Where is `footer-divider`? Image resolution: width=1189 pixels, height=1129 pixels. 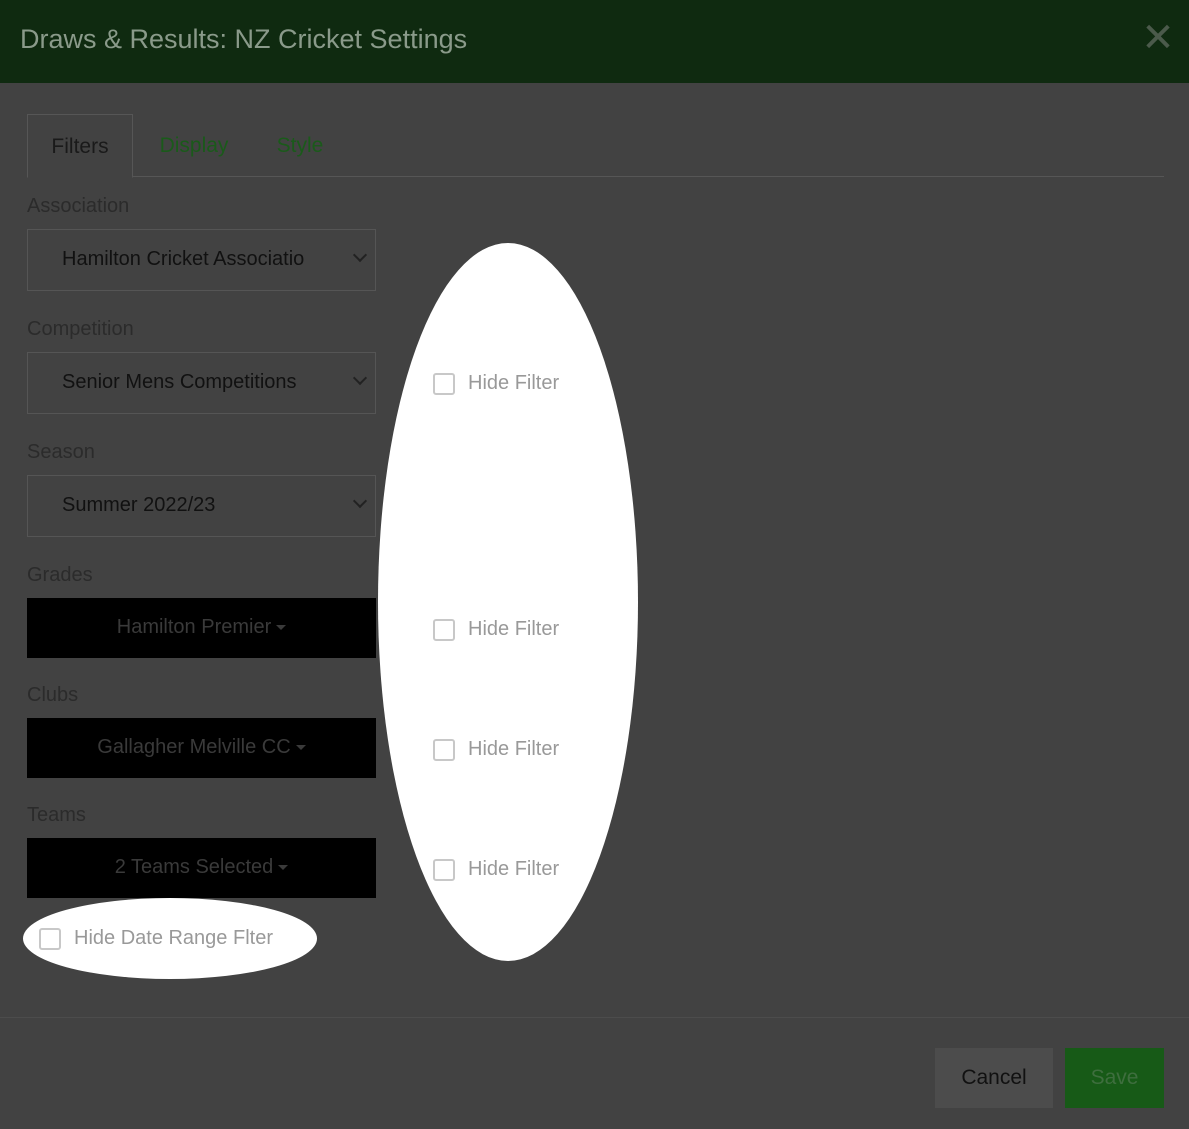
footer-divider is located at coordinates (594, 1017).